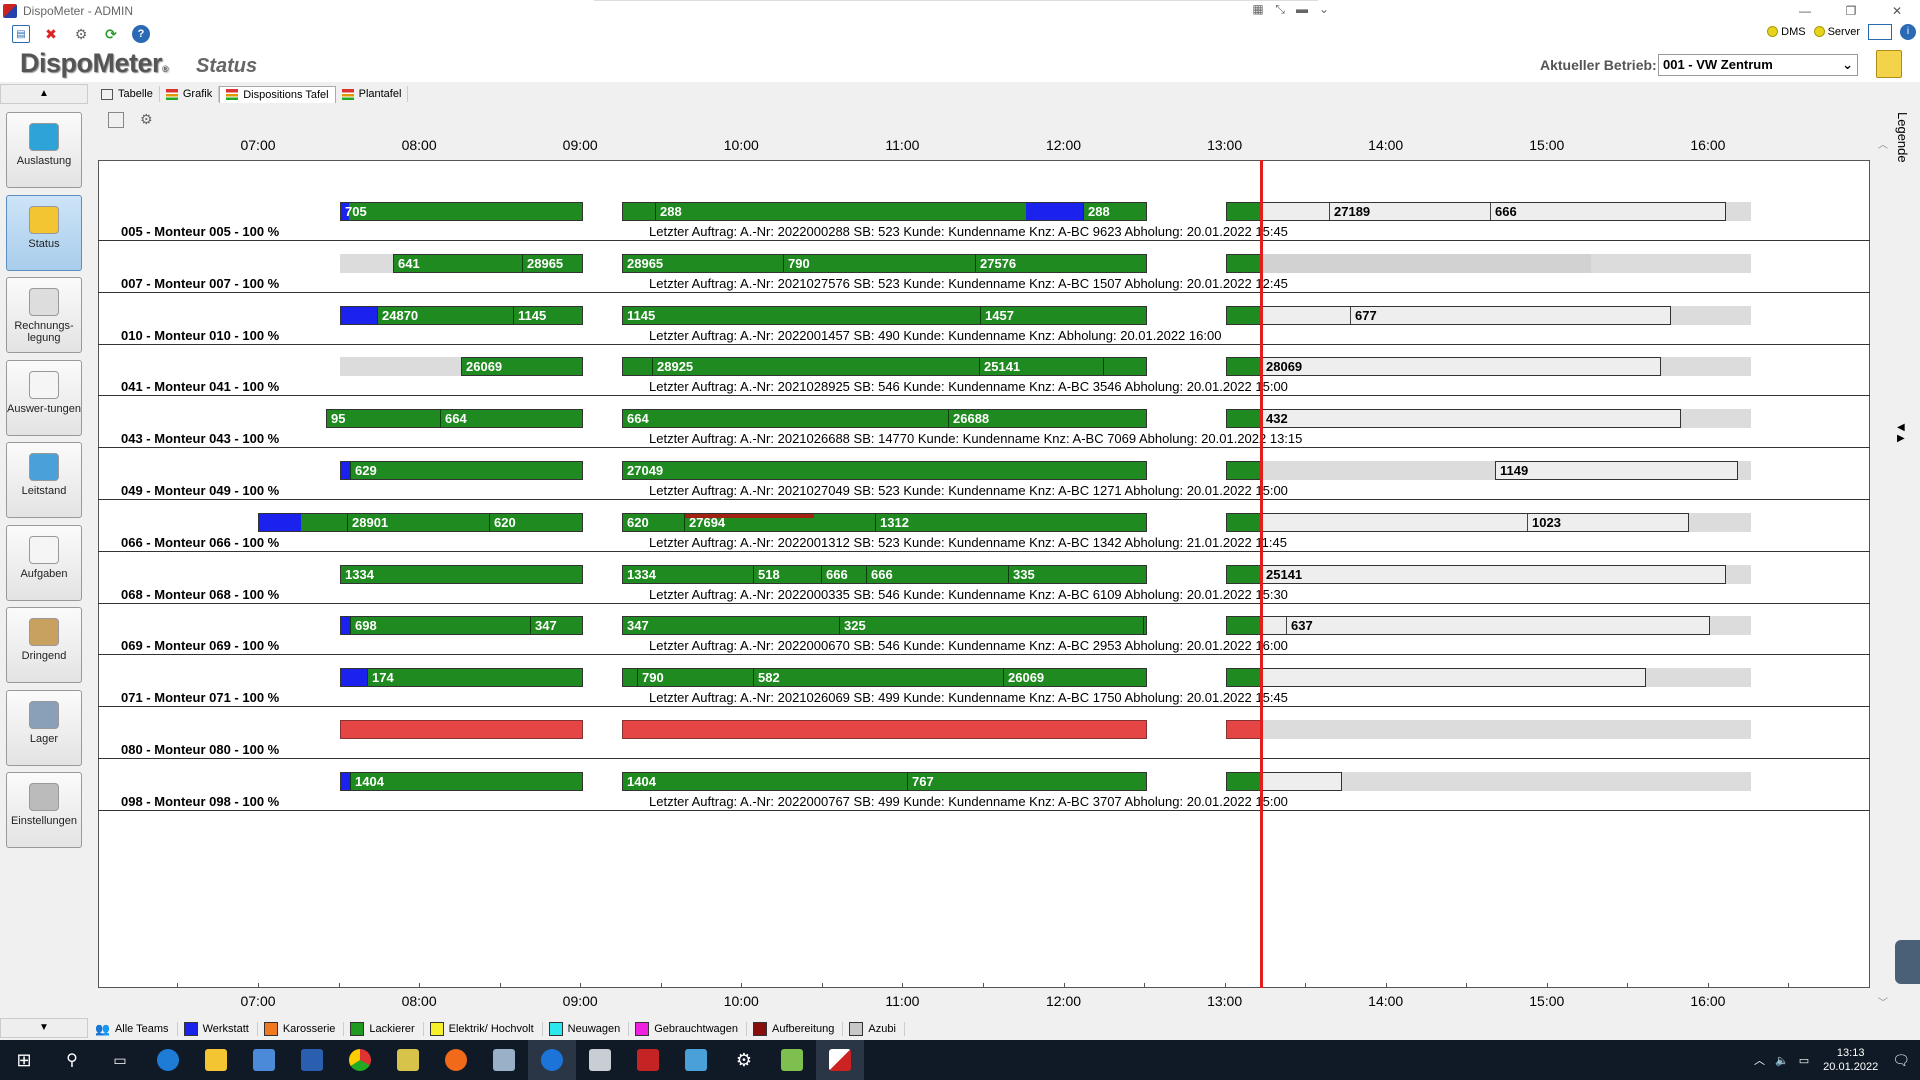 This screenshot has height=1080, width=1920. I want to click on sidebar-item-lager: Lager, so click(44, 727).